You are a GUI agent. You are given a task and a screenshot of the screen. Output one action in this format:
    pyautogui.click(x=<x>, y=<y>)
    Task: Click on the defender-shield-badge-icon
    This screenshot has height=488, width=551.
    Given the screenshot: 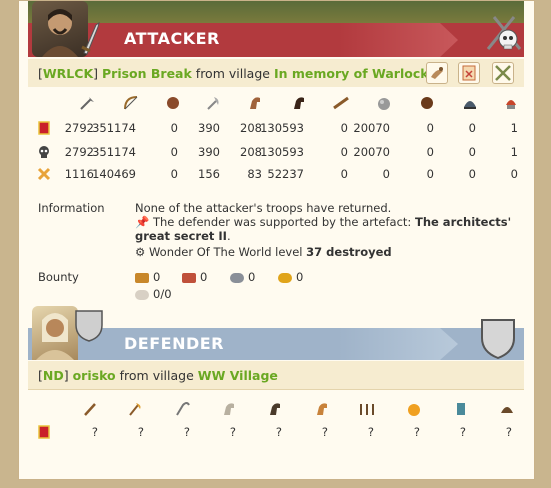 What is the action you would take?
    pyautogui.click(x=498, y=338)
    